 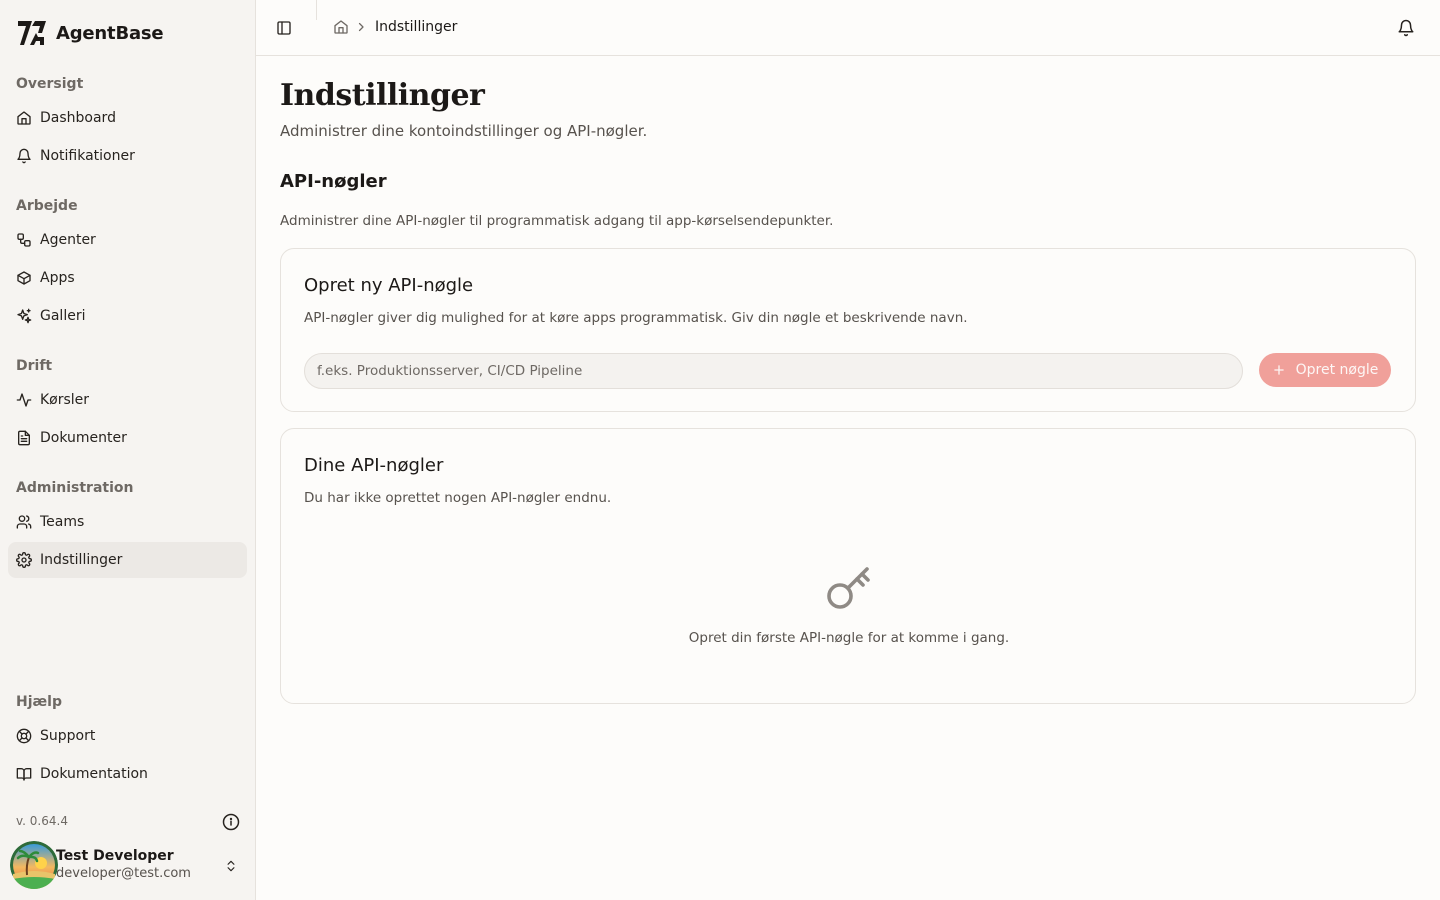 I want to click on sidebar-item-dokumentation: Dokumentation, so click(x=127, y=774).